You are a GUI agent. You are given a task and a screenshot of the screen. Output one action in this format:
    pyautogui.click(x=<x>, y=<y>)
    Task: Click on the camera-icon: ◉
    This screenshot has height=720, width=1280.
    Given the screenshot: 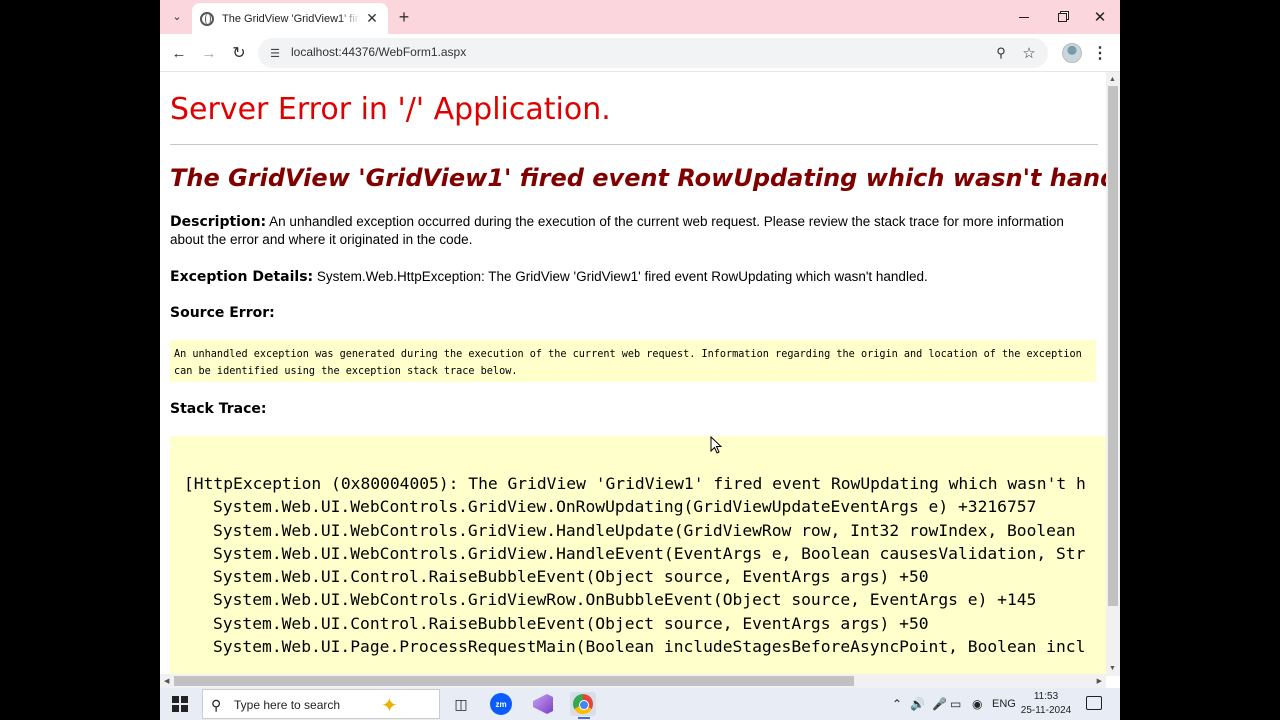 What is the action you would take?
    pyautogui.click(x=977, y=704)
    